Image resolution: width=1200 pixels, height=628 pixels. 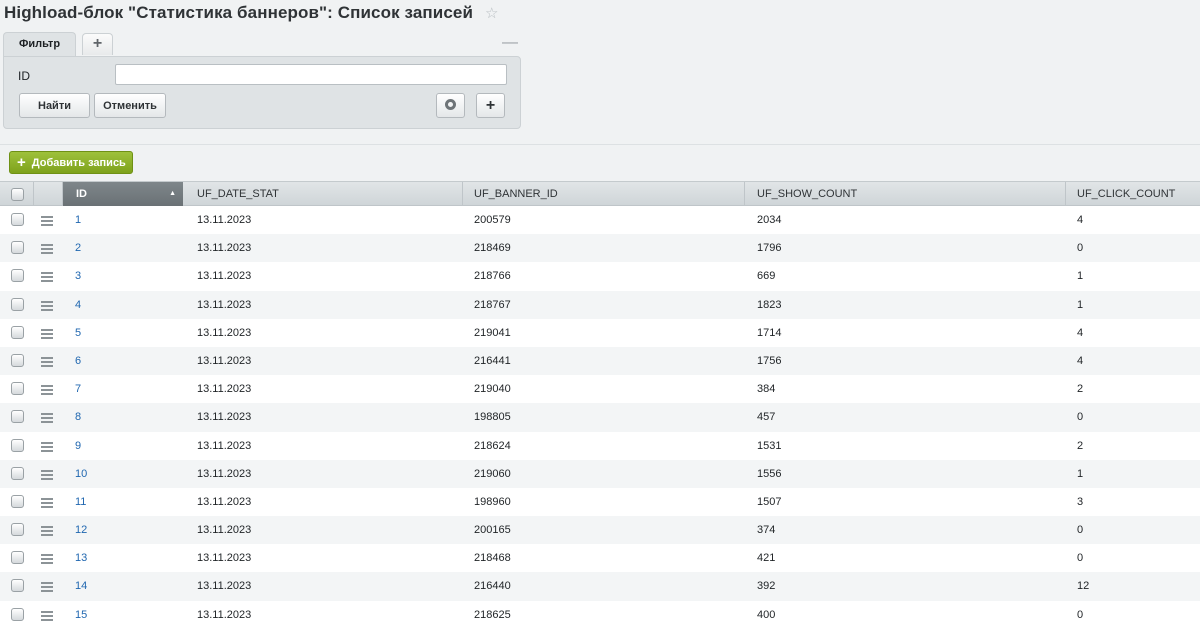 What do you see at coordinates (78, 248) in the screenshot?
I see `cell-id: 2` at bounding box center [78, 248].